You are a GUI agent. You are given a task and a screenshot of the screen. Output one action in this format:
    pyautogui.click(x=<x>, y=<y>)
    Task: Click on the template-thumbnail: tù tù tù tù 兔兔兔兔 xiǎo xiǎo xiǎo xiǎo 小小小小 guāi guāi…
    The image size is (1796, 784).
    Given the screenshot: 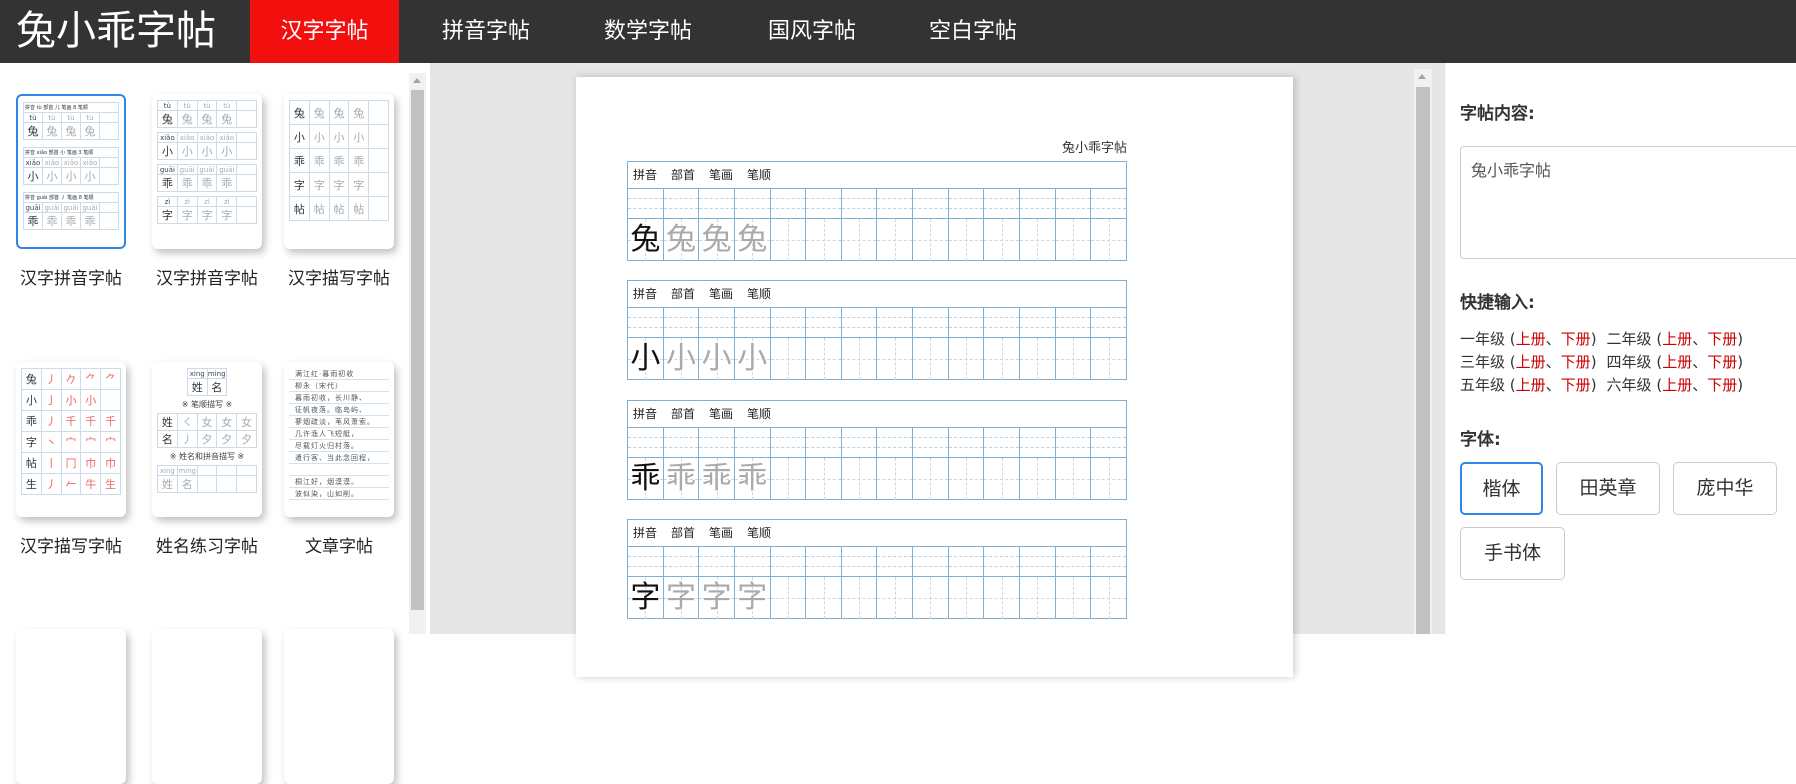 What is the action you would take?
    pyautogui.click(x=207, y=171)
    